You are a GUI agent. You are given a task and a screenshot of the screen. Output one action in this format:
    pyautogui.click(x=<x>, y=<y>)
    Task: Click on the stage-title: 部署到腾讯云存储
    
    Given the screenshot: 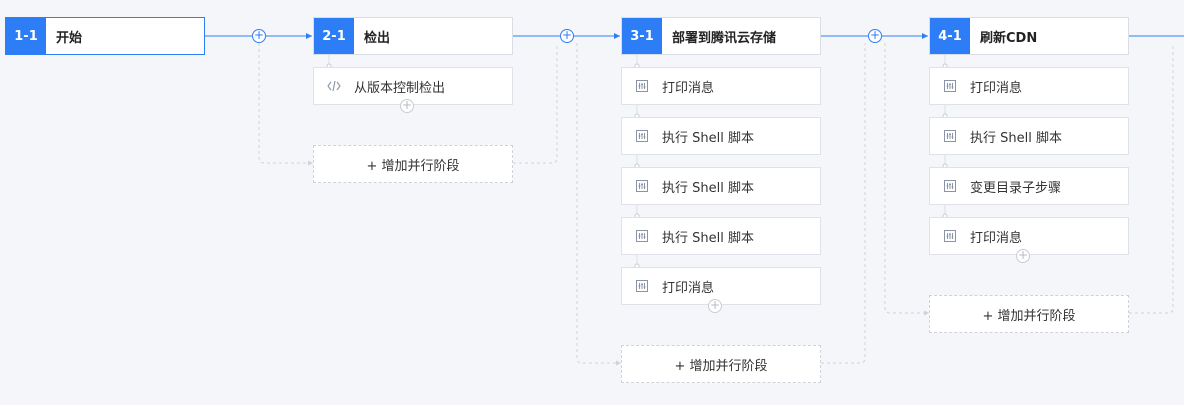 What is the action you would take?
    pyautogui.click(x=724, y=38)
    